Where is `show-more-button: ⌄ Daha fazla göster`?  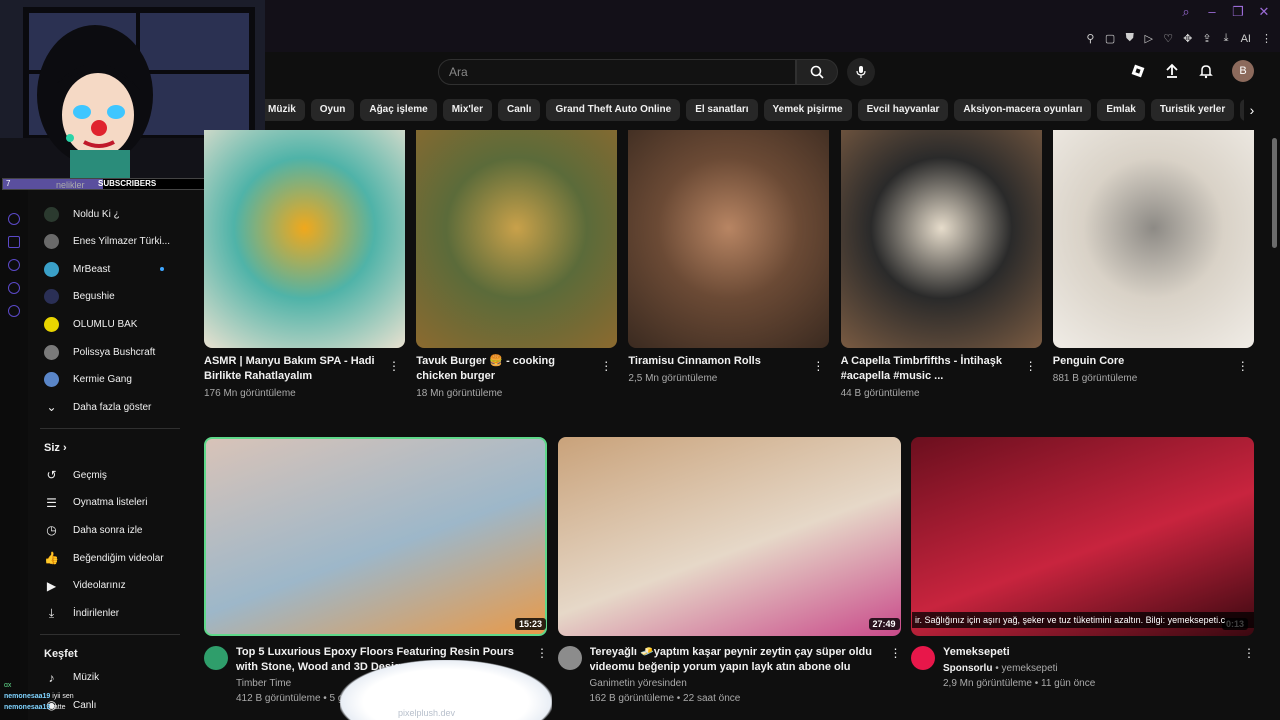
show-more-button: ⌄ Daha fazla göster is located at coordinates (114, 407).